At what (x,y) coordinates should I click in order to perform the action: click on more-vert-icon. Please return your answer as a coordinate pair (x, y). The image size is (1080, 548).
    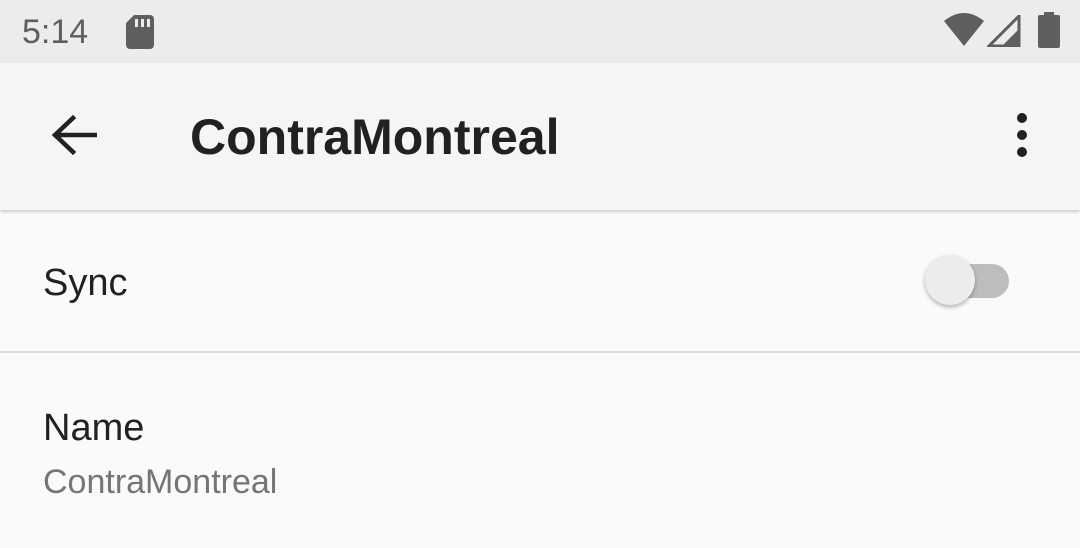
    Looking at the image, I should click on (1022, 137).